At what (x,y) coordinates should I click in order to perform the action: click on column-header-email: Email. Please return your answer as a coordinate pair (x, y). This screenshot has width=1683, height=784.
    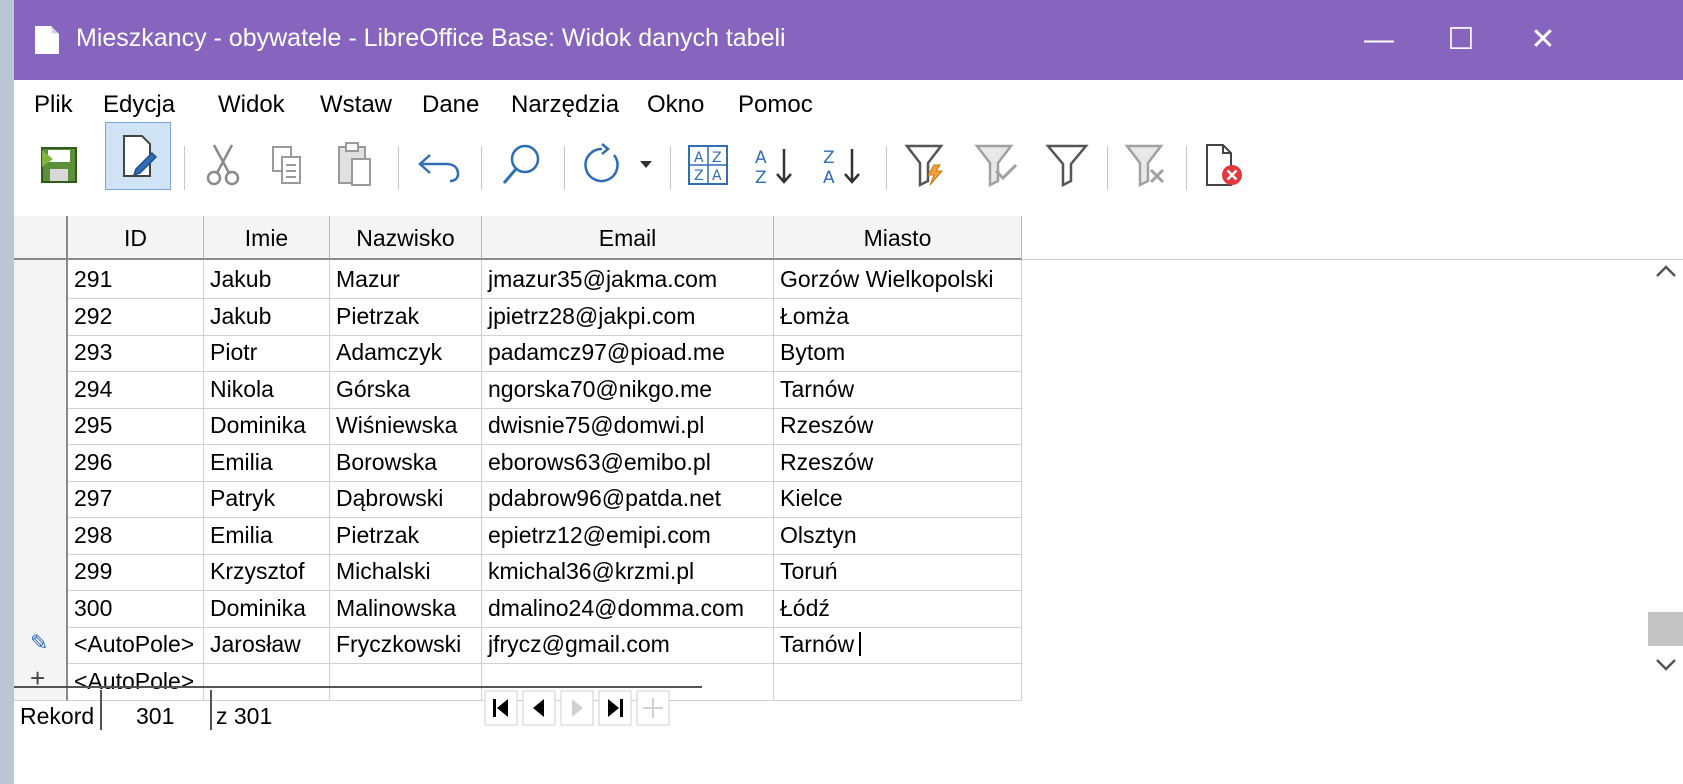
    Looking at the image, I should click on (628, 238).